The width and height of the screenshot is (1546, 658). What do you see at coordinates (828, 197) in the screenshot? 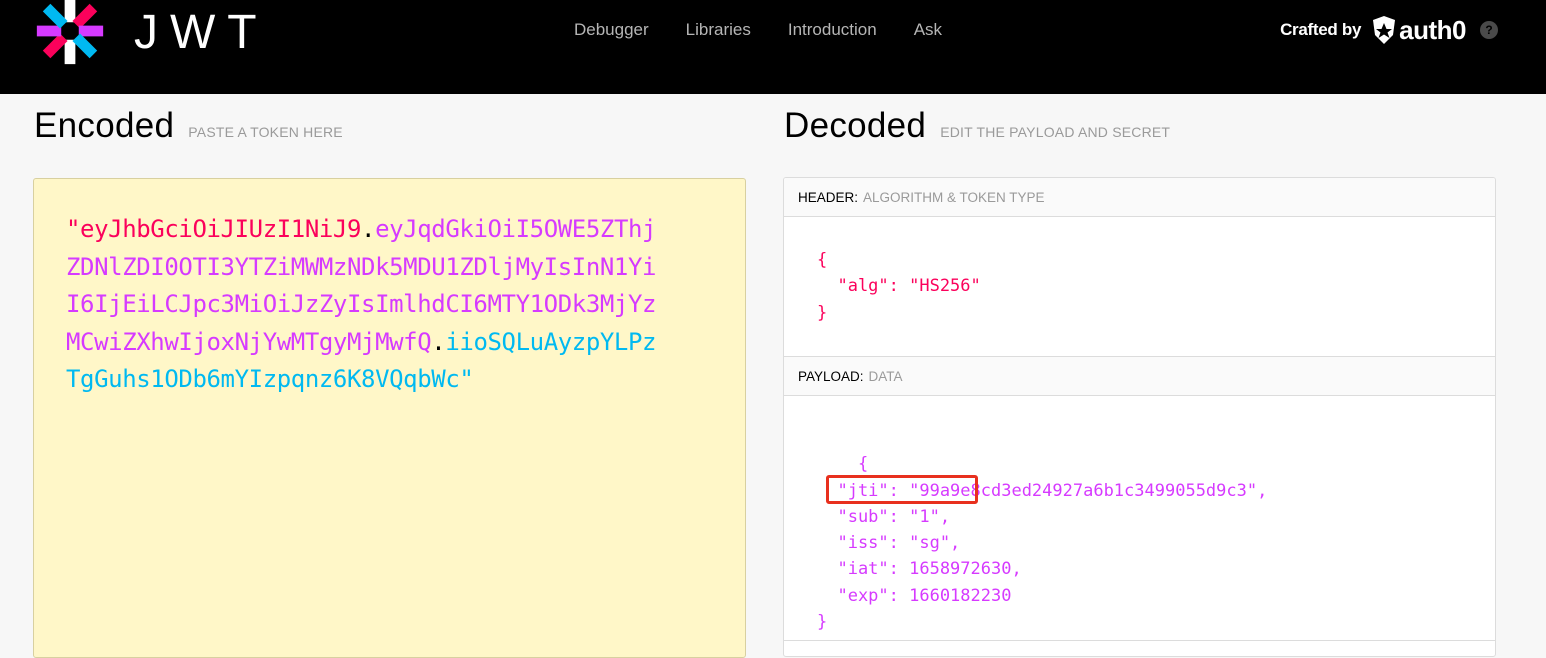
I see `header-label: HEADER:` at bounding box center [828, 197].